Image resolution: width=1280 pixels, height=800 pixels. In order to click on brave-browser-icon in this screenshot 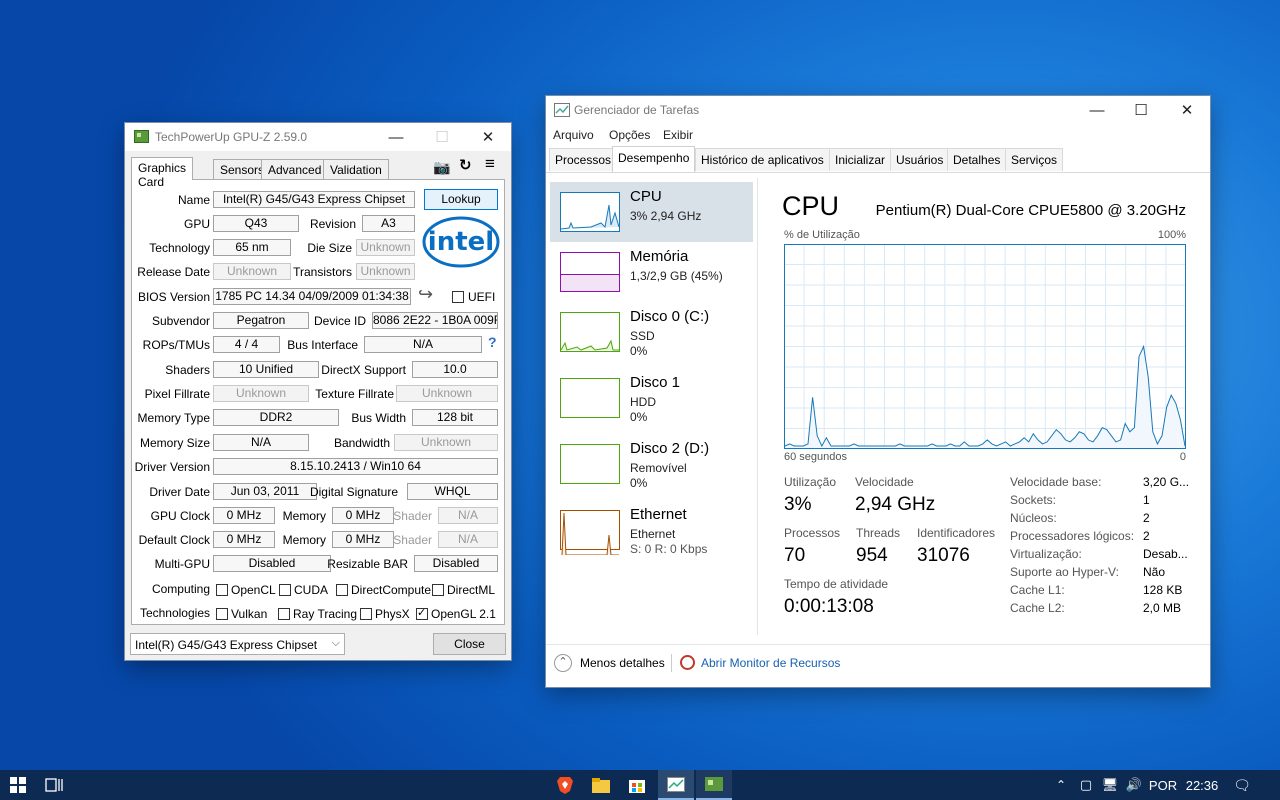, I will do `click(565, 785)`.